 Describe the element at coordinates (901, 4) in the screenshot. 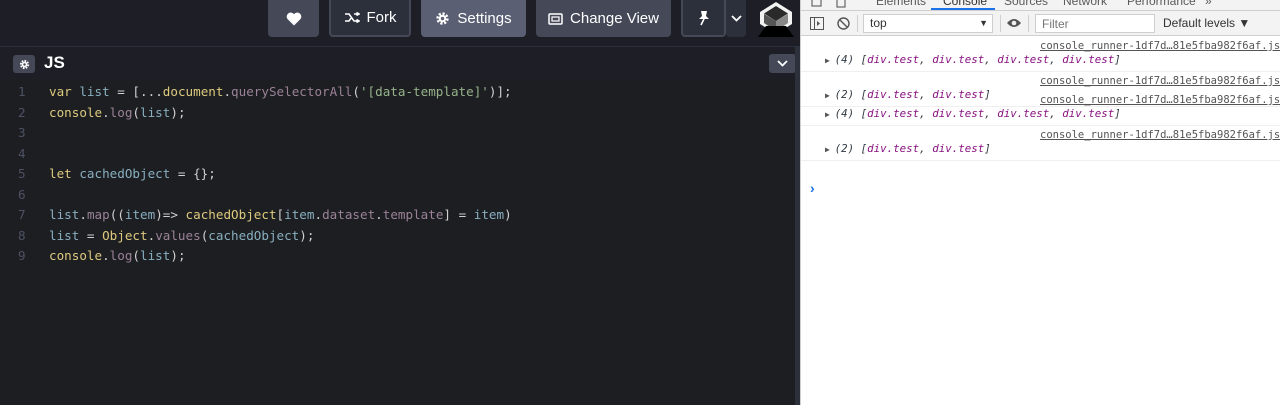

I see `tab-elements: Elements` at that location.